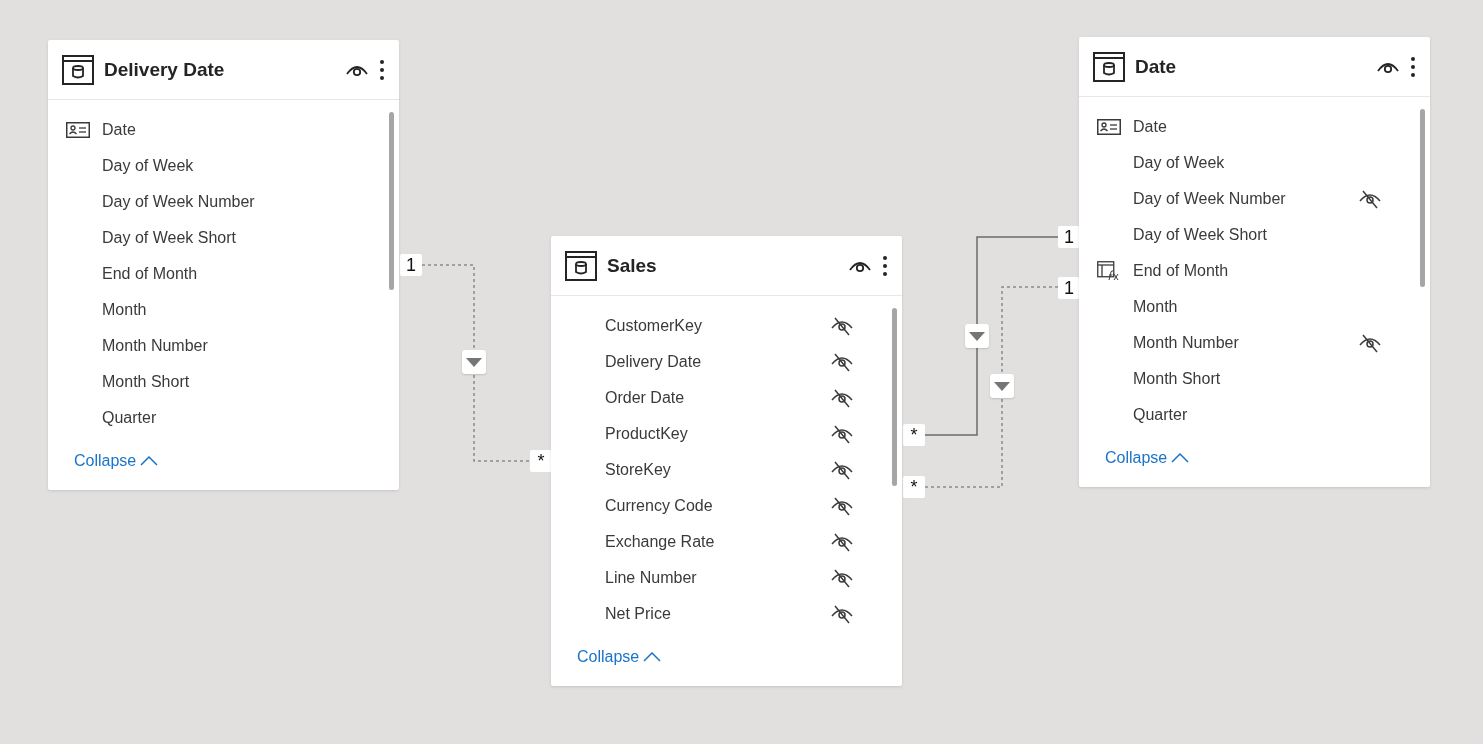 Image resolution: width=1483 pixels, height=744 pixels. I want to click on field-name: Exchange Rate, so click(717, 542).